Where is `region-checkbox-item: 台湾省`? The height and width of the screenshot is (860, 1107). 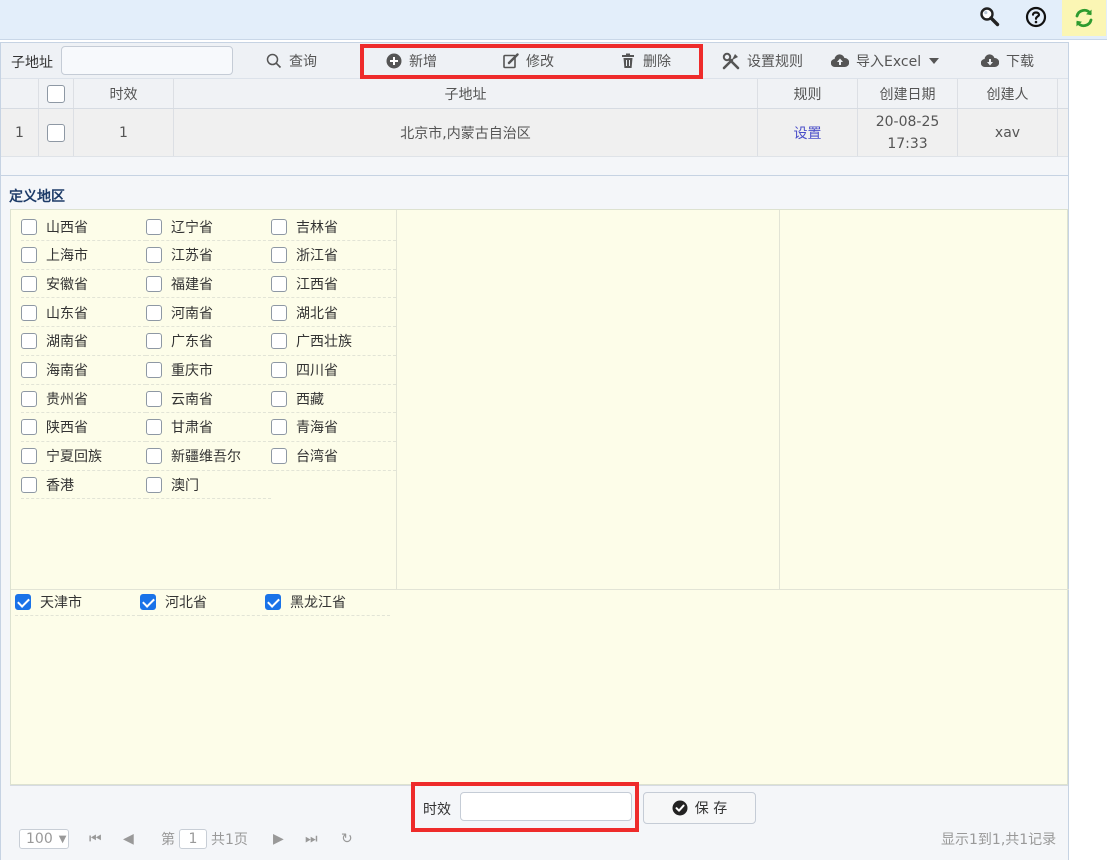
region-checkbox-item: 台湾省 is located at coordinates (333, 457).